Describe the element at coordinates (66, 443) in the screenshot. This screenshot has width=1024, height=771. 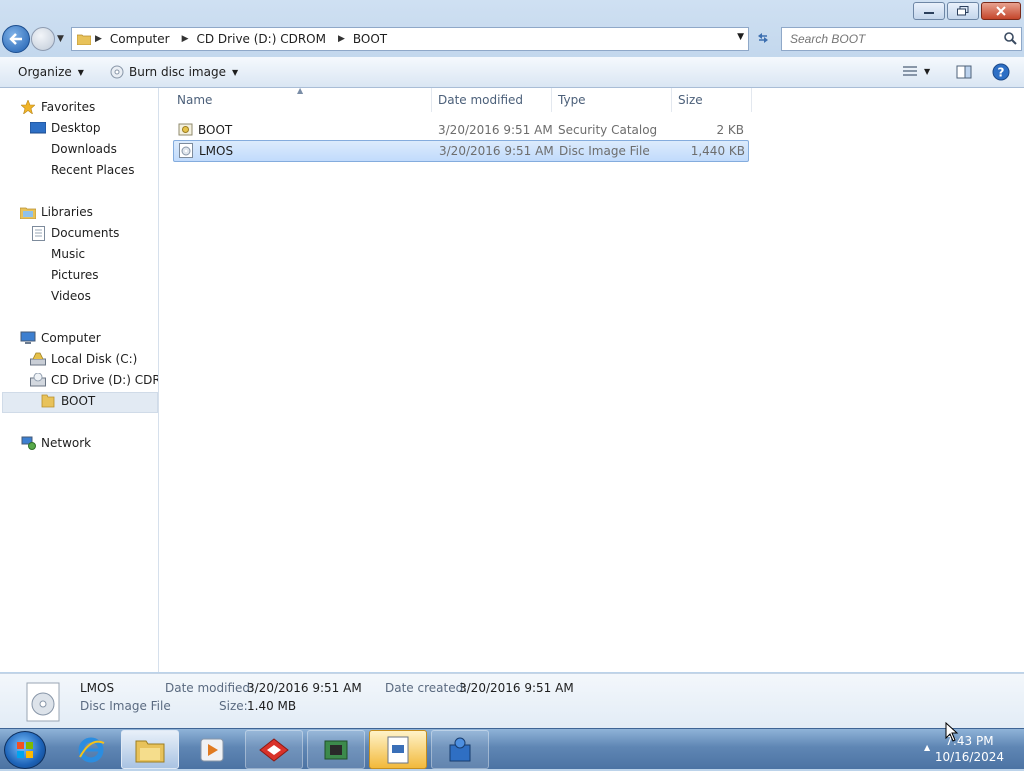
I see `sidebar-item-label: Network` at that location.